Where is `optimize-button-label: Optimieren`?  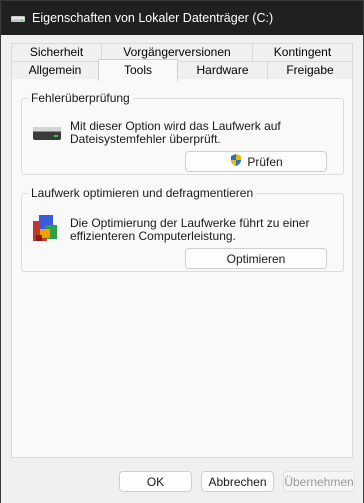
optimize-button-label: Optimieren is located at coordinates (256, 258).